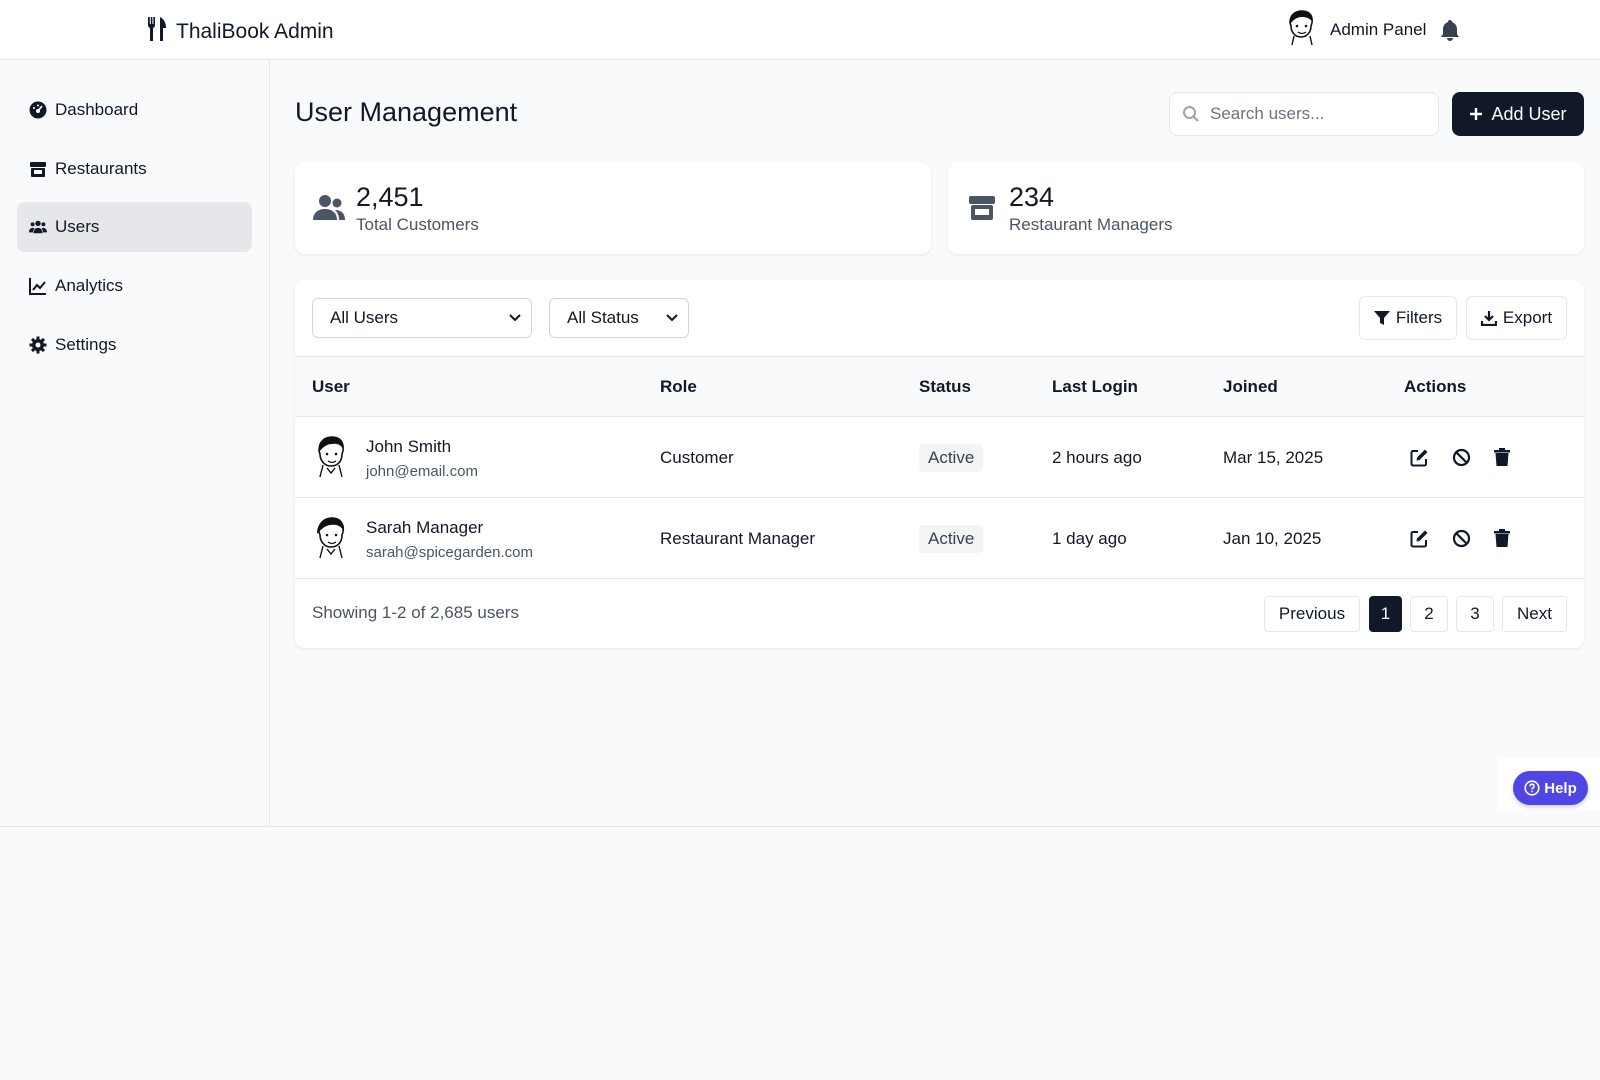 This screenshot has height=1080, width=1600. I want to click on help-label: Help, so click(1560, 788).